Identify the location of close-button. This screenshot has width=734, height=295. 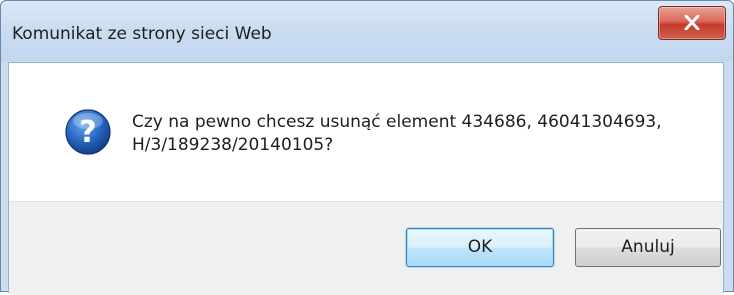
(692, 23).